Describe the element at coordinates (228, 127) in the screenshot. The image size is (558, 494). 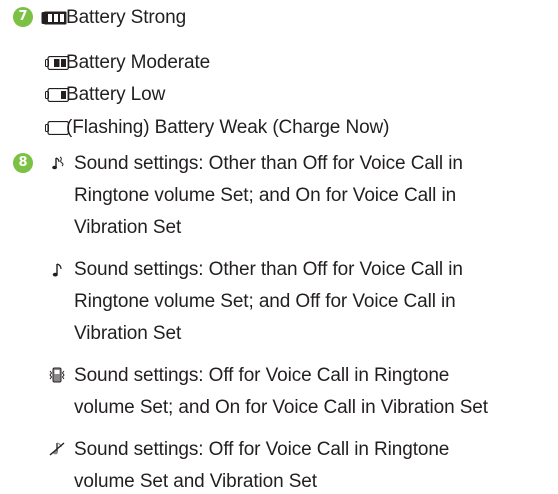
I see `battery-weak-label: (Flashing) Battery Weak (Charge Now)` at that location.